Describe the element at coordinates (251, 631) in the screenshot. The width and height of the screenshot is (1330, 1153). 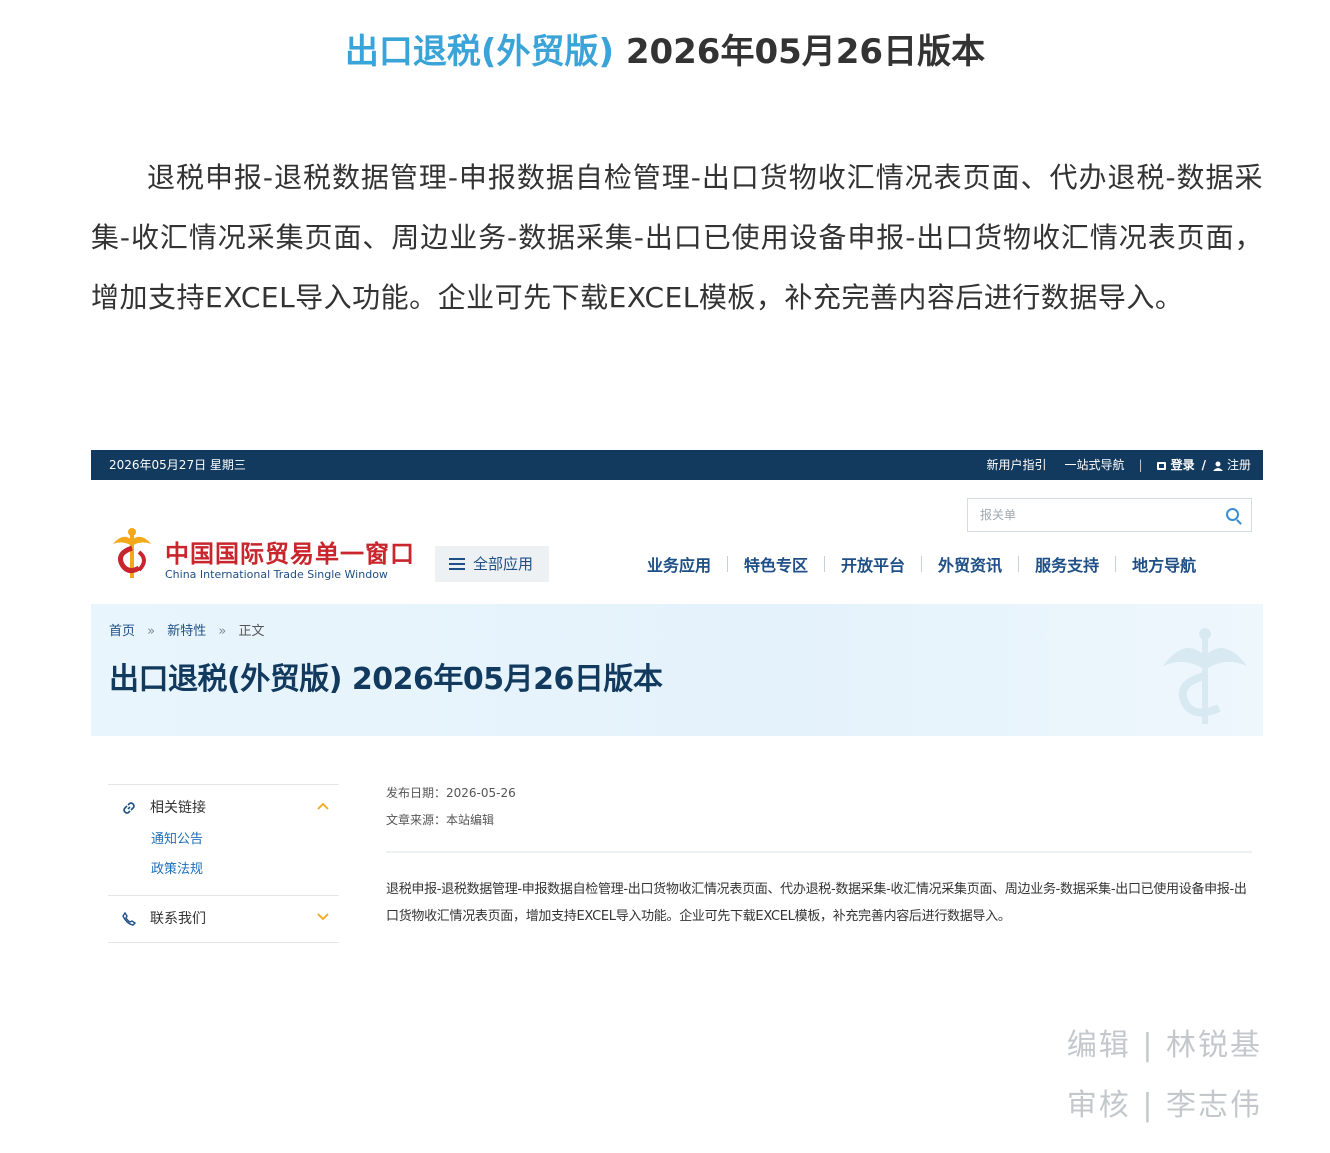
I see `breadcrumb-current: 正文` at that location.